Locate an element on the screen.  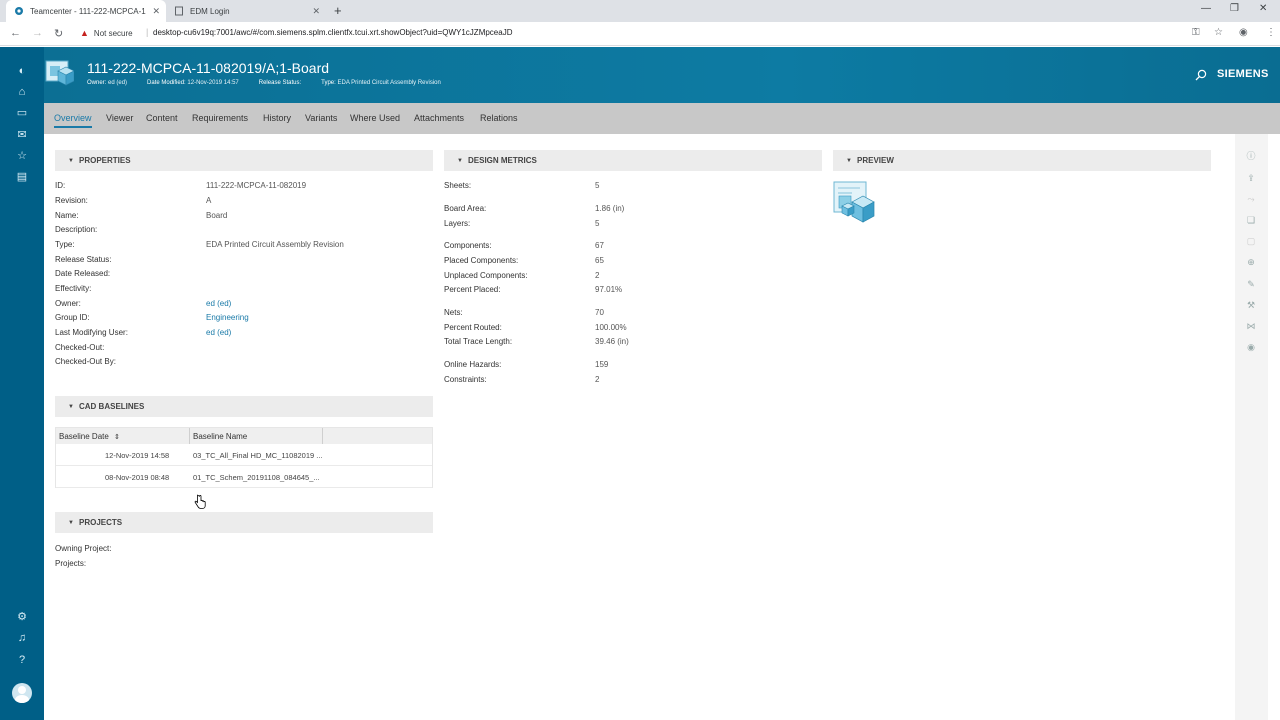
close-window-icon: ✕ is located at coordinates (1263, 8).